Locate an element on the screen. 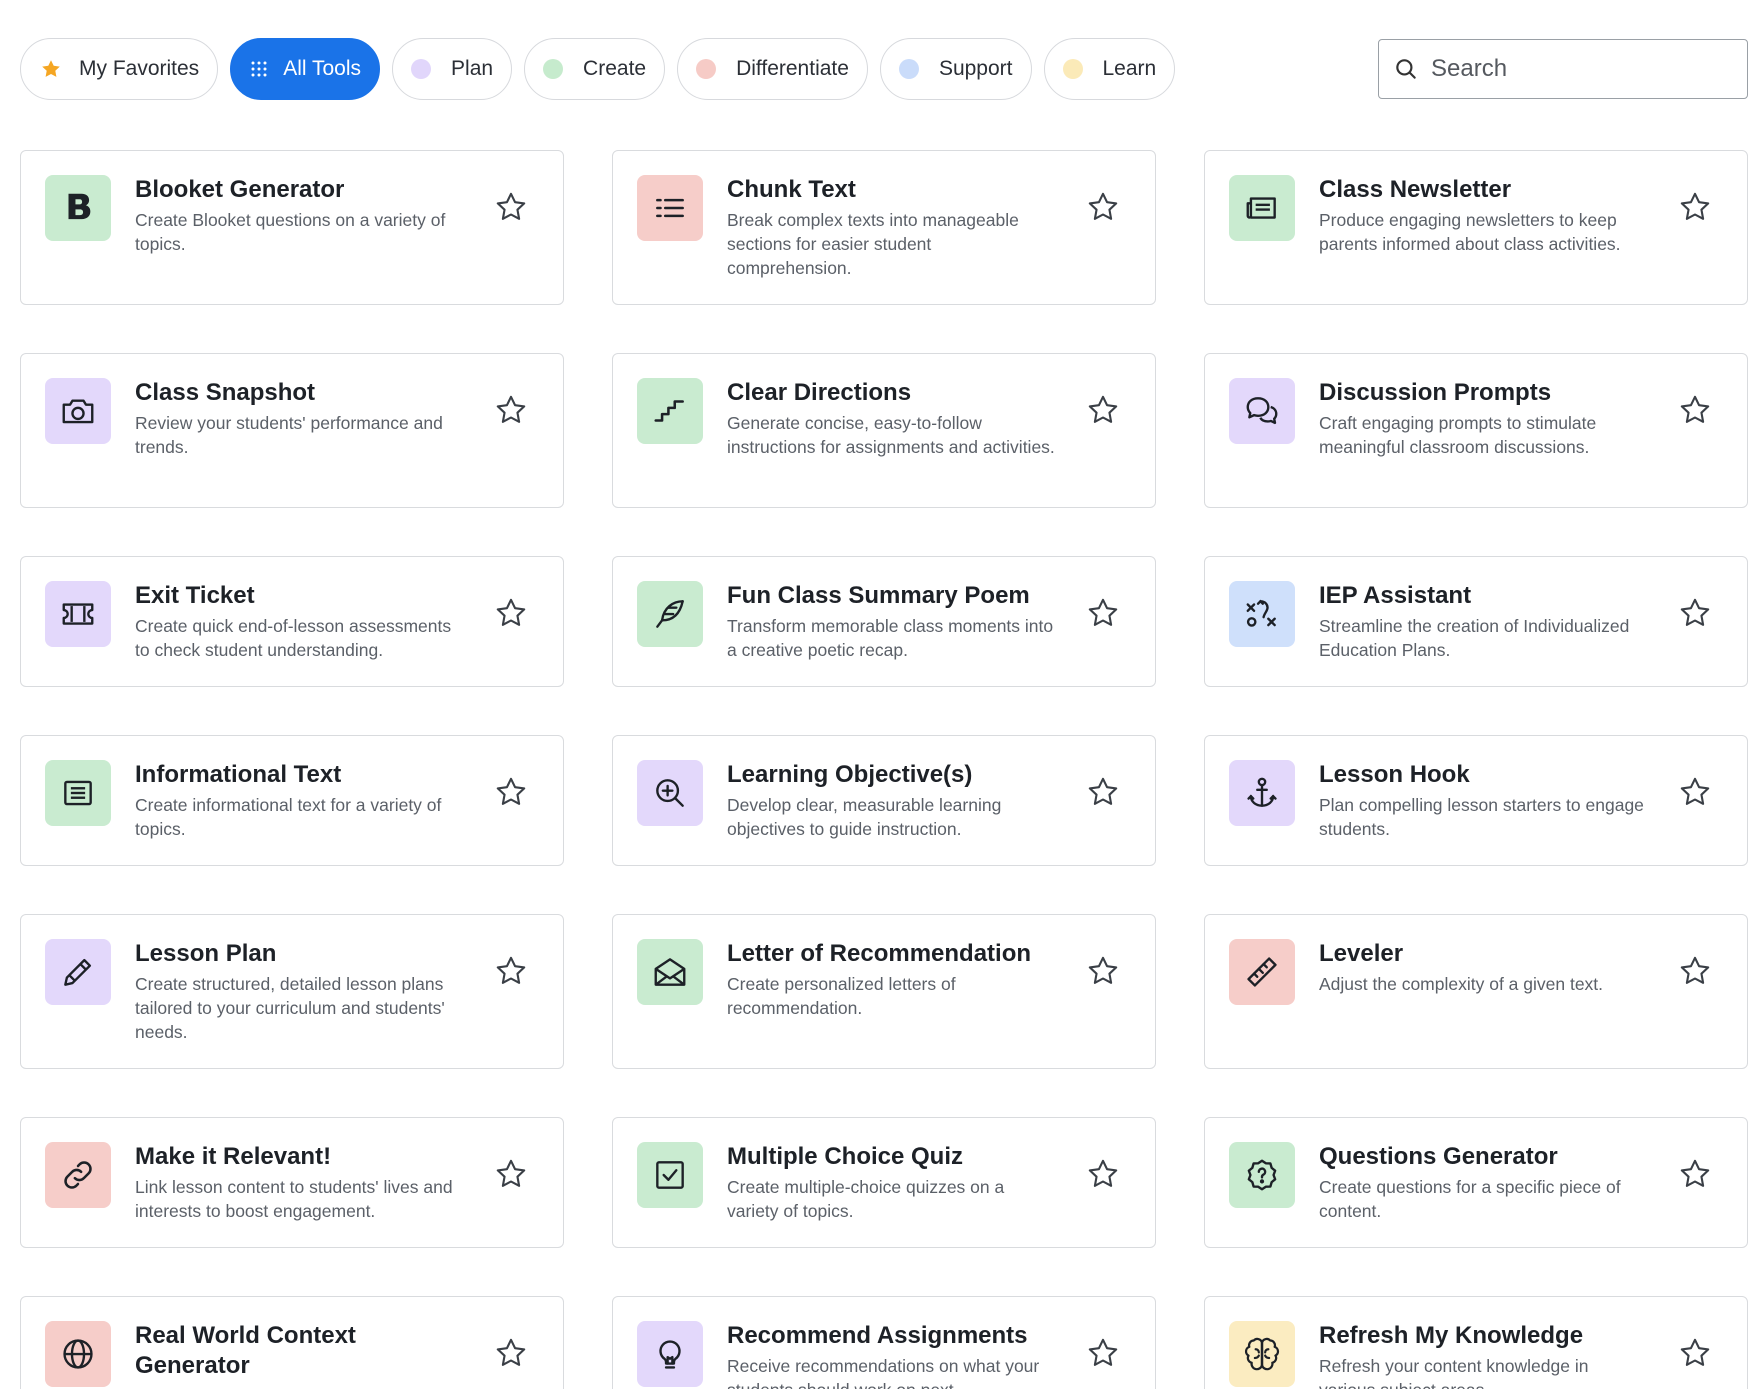 The width and height of the screenshot is (1762, 1389). filter-my-favorites: My Favorites is located at coordinates (119, 69).